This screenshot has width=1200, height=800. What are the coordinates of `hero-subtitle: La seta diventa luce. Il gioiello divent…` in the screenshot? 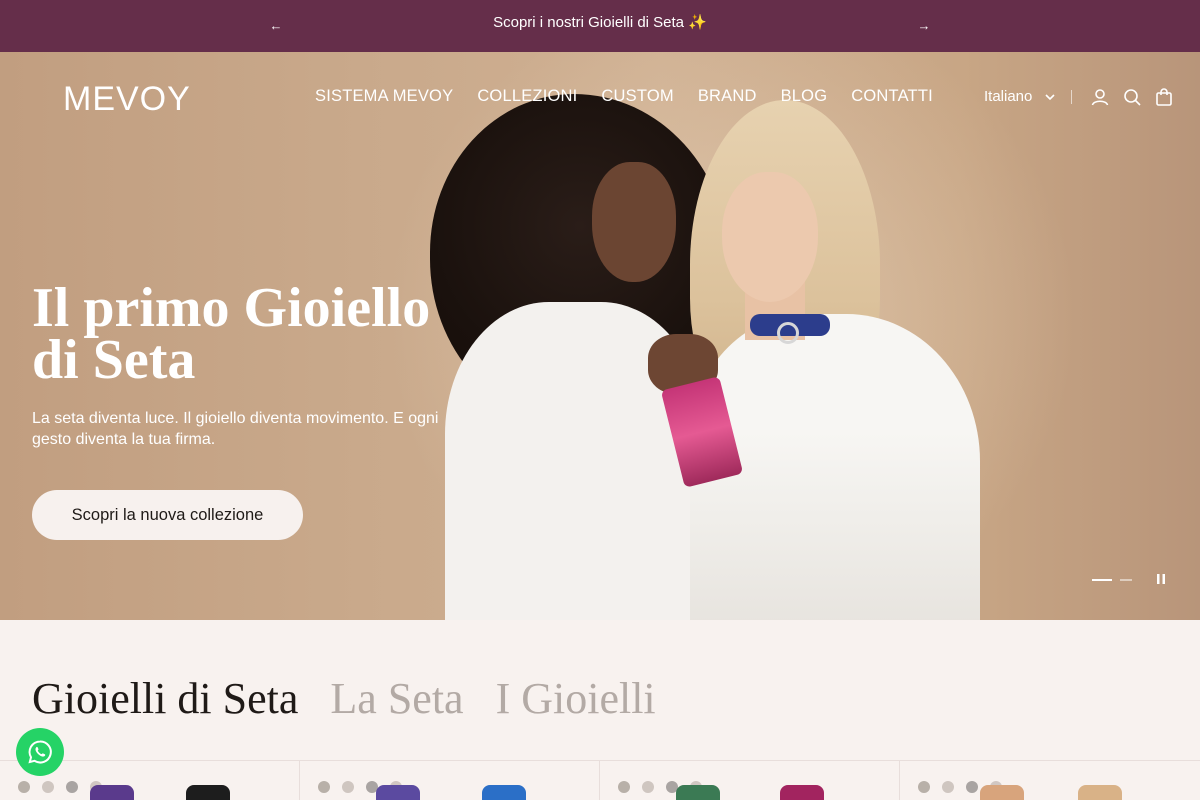 It's located at (235, 429).